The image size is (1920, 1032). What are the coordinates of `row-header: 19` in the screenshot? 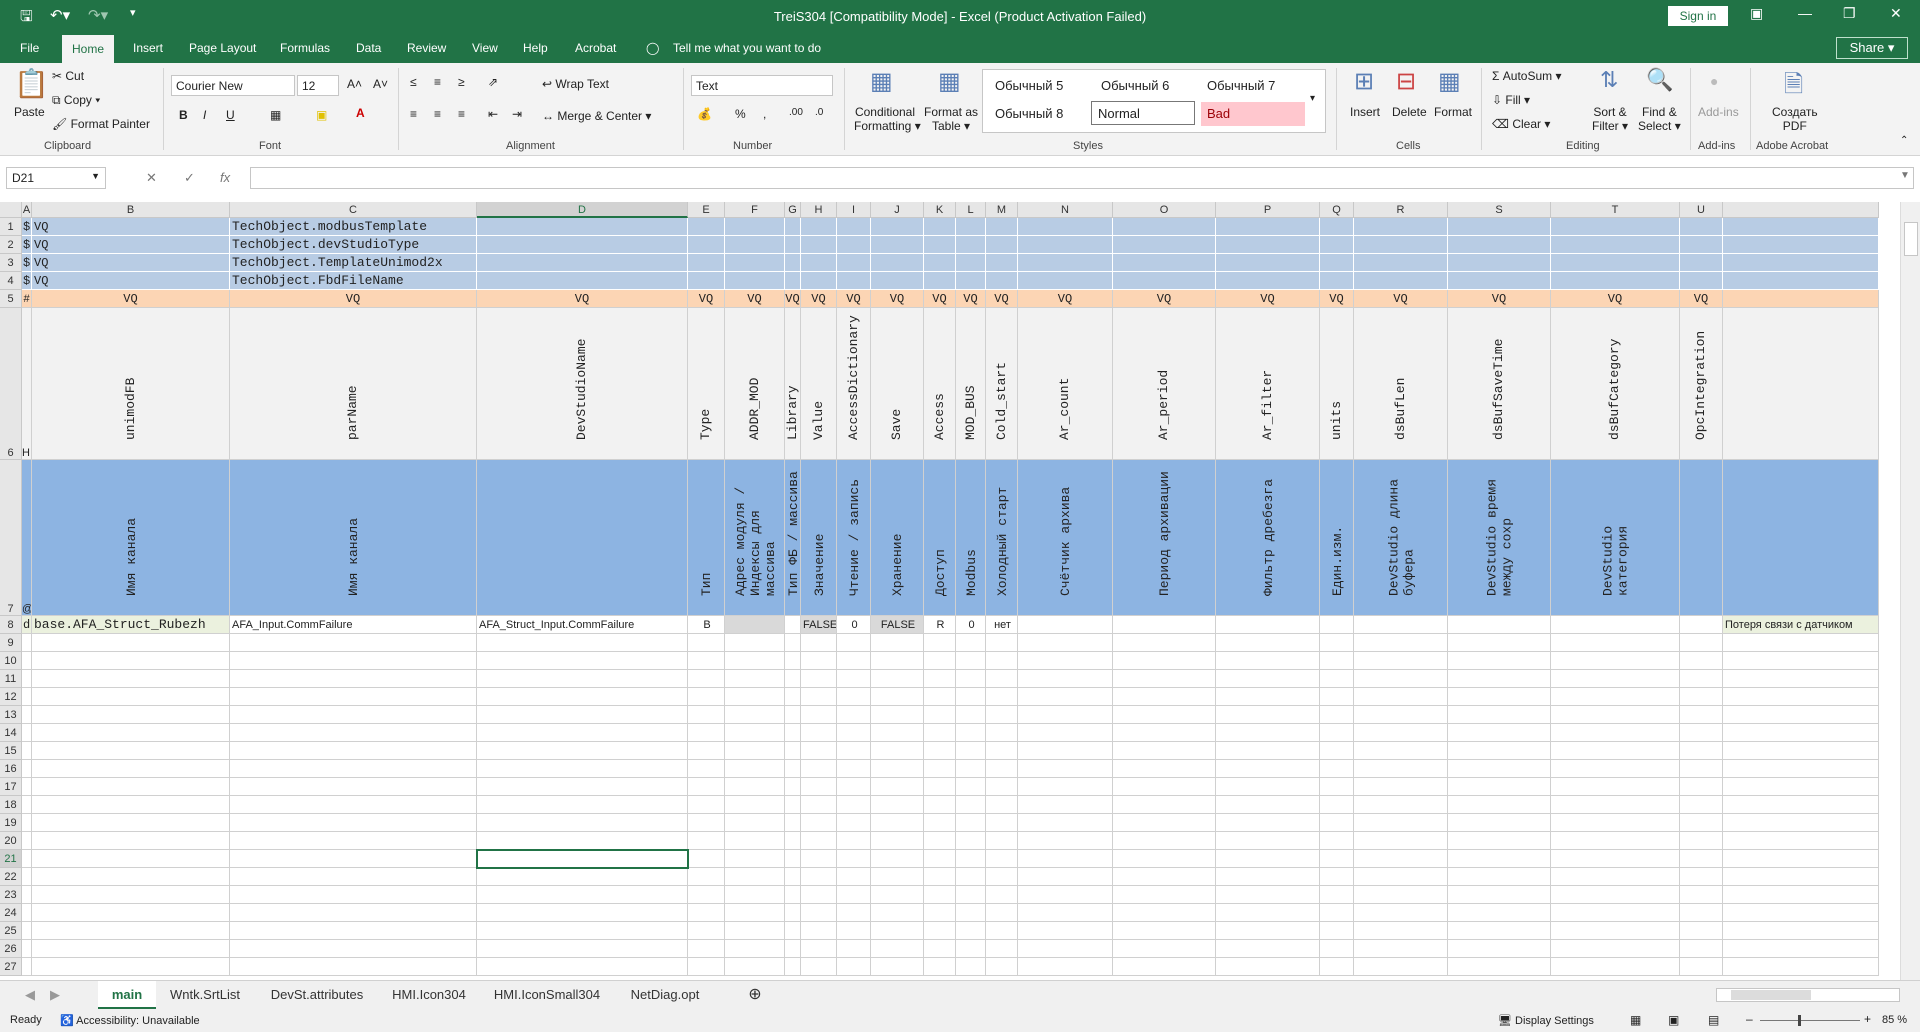 It's located at (11, 823).